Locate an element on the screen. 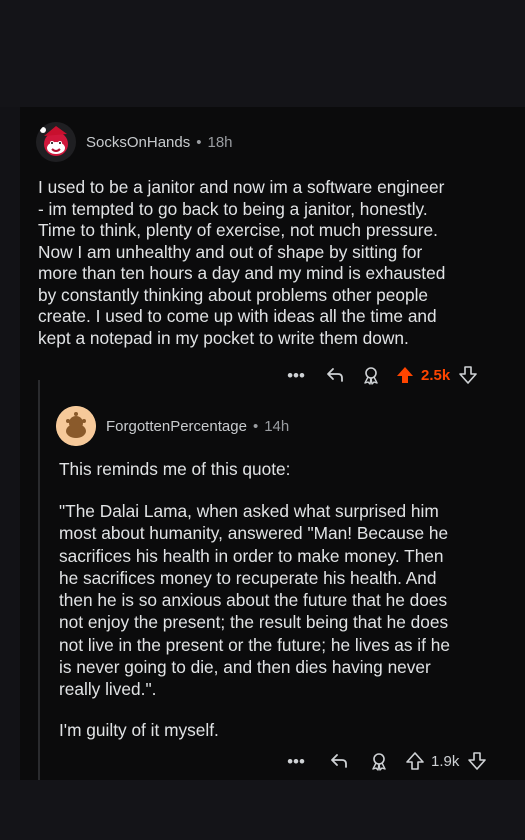 The height and width of the screenshot is (840, 525). comment-body-intro: This reminds me of this quote: is located at coordinates (175, 469).